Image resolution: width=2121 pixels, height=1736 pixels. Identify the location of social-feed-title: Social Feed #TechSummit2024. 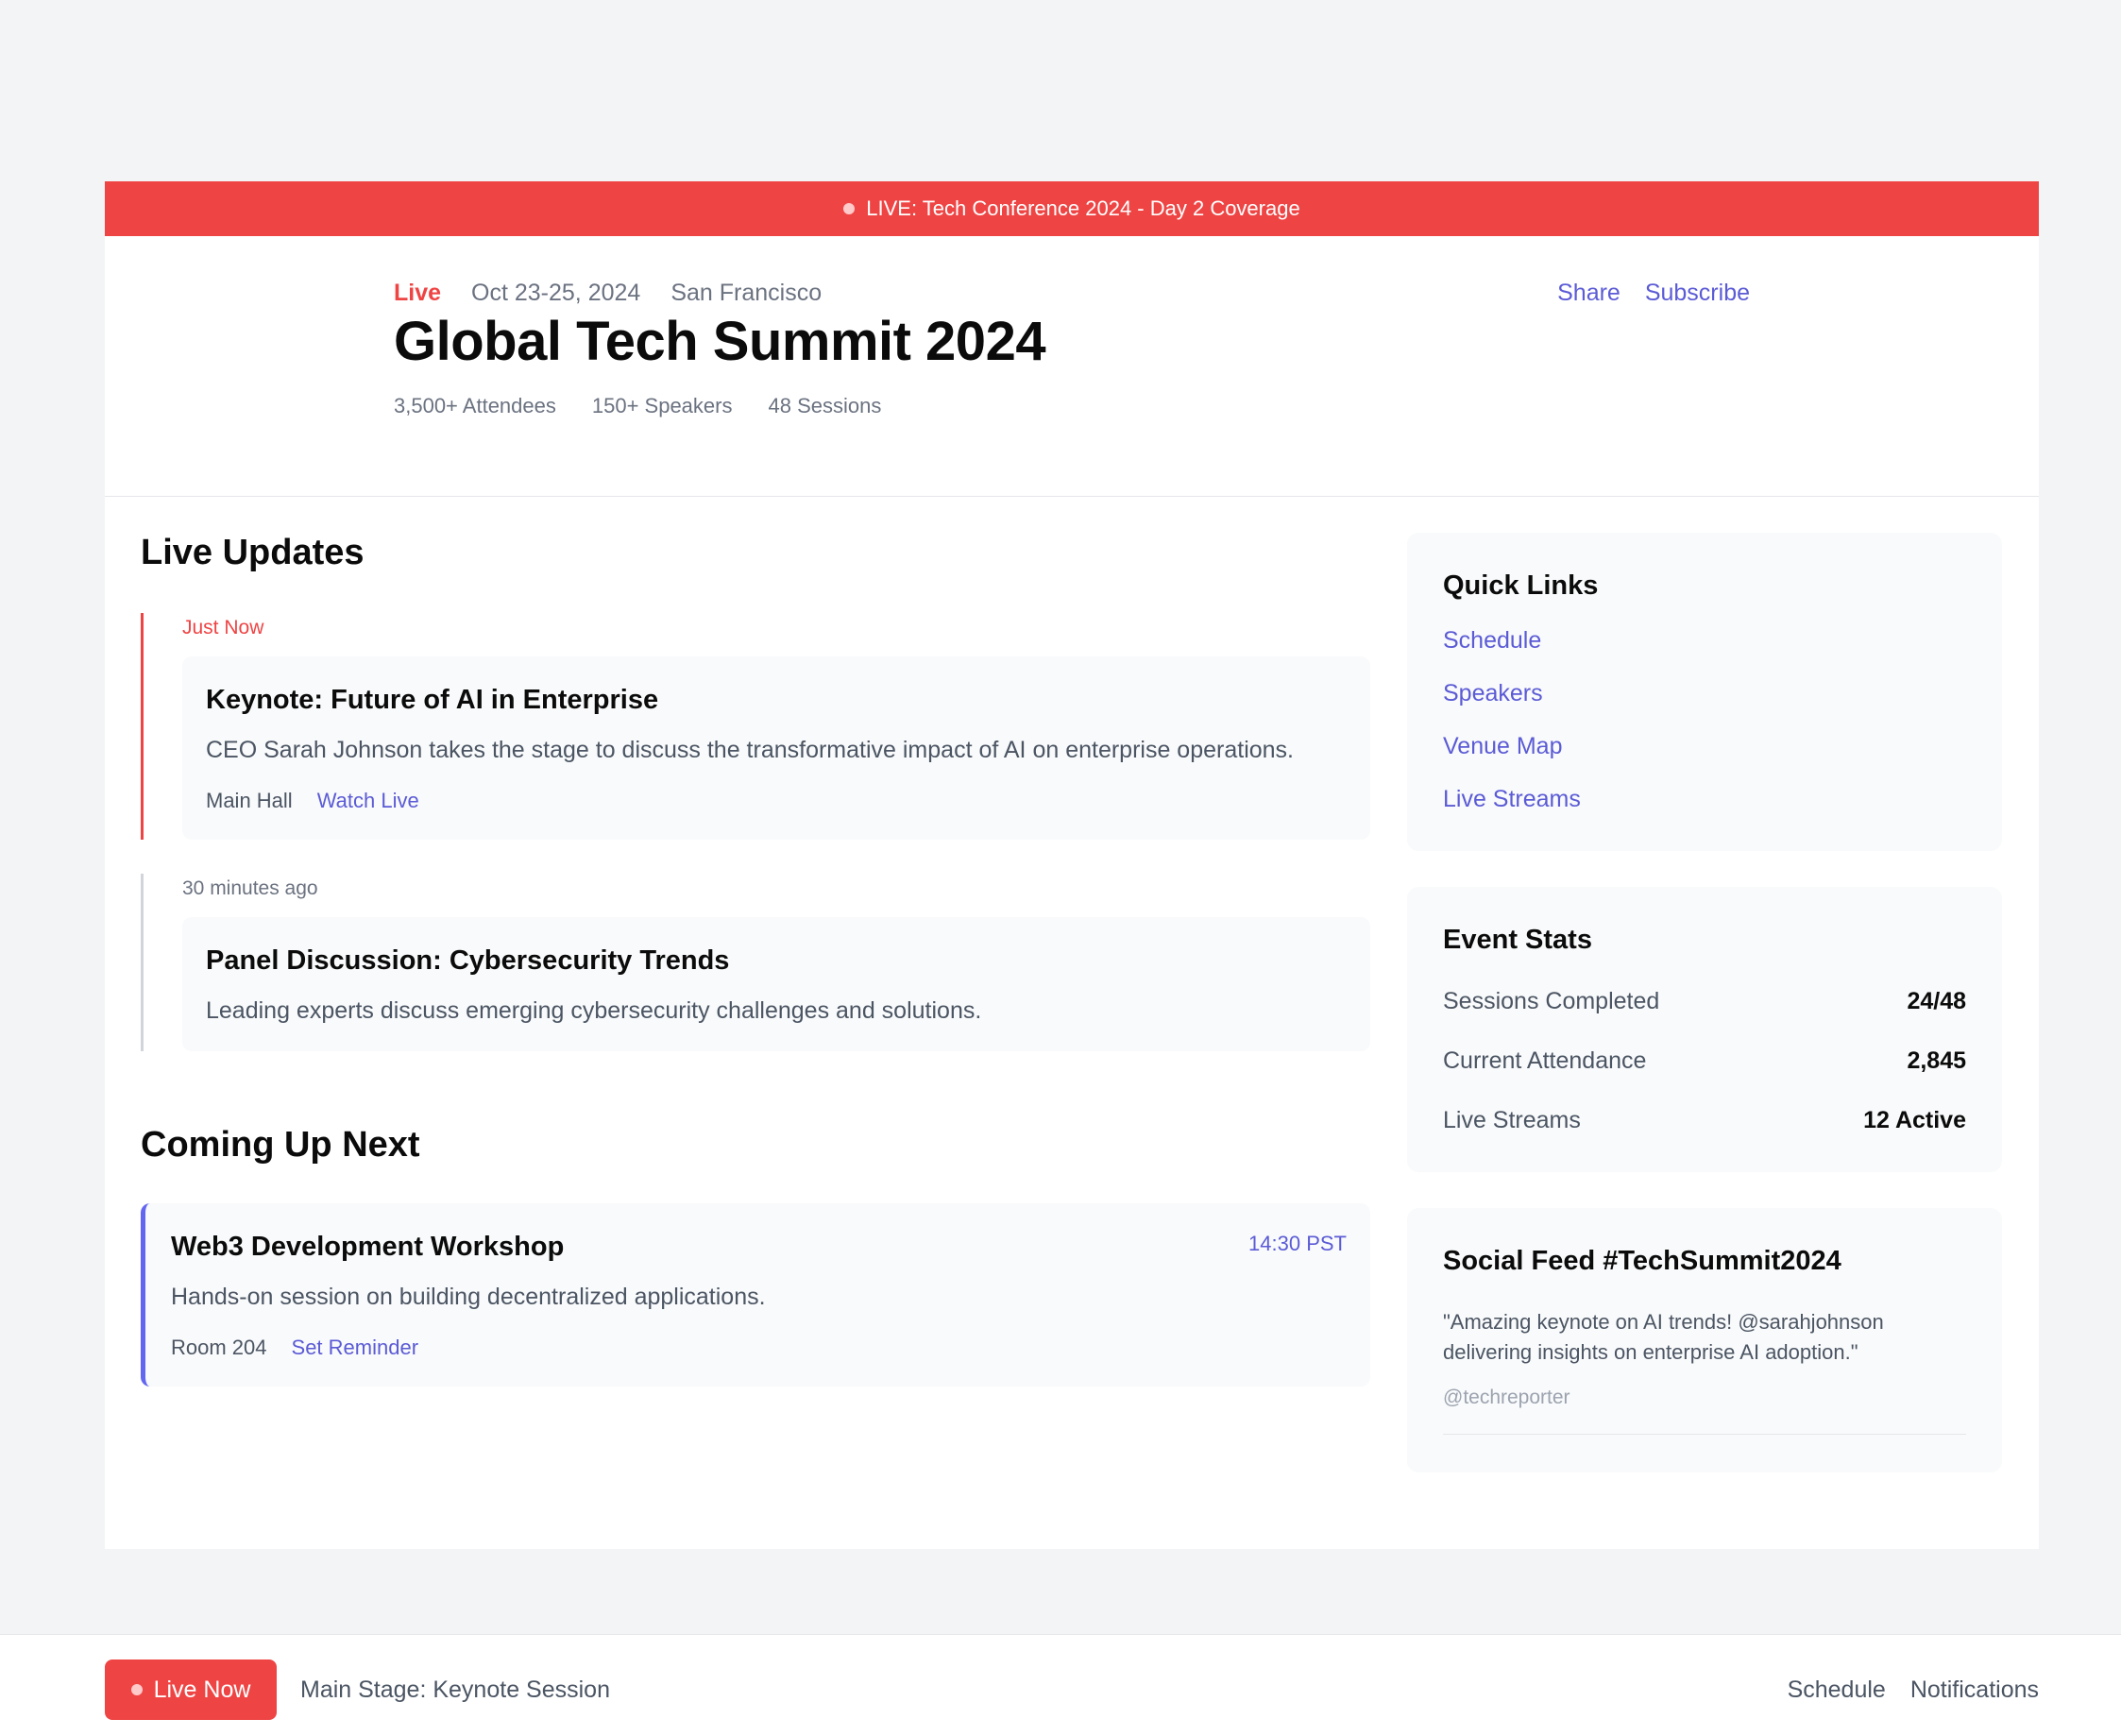
(1642, 1261).